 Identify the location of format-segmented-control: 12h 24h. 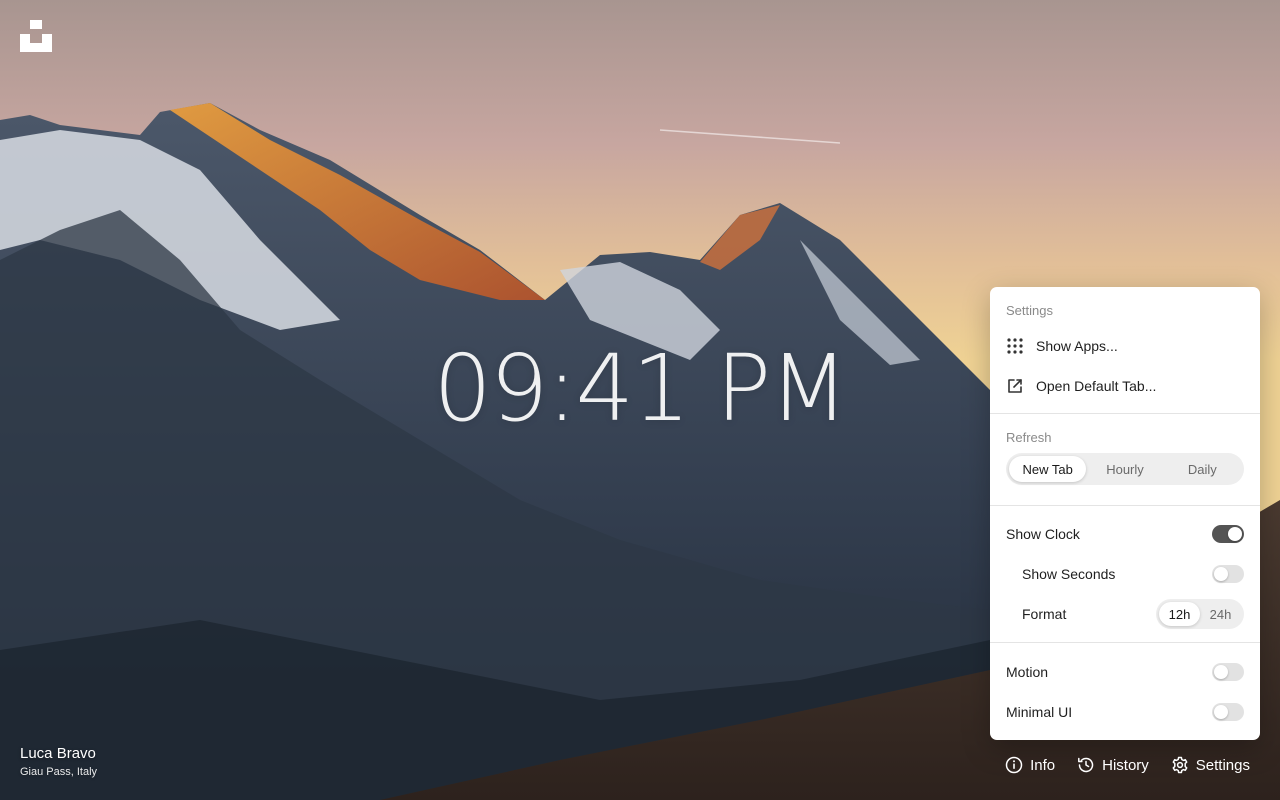
(1200, 614).